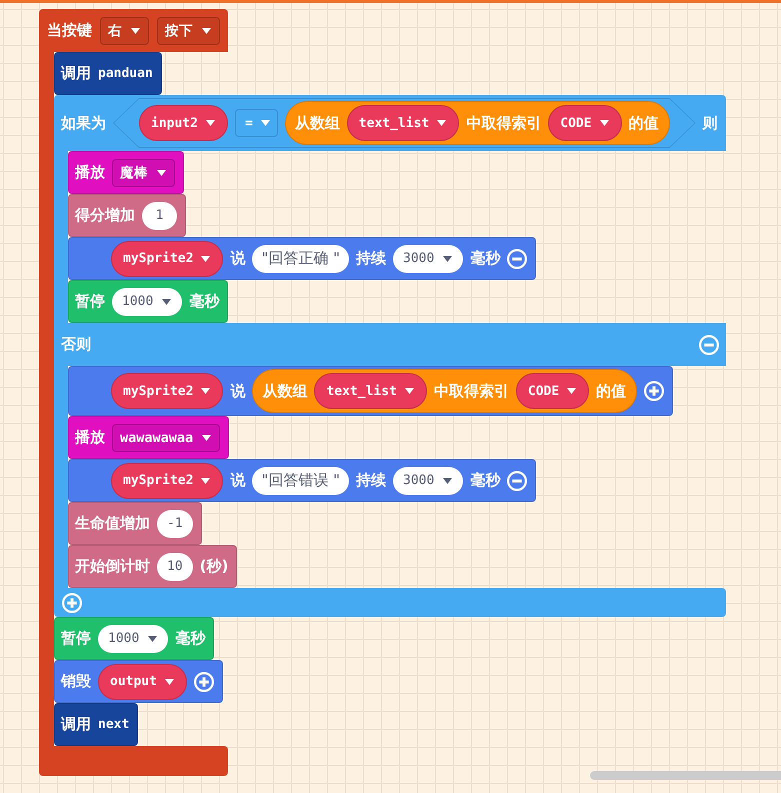  I want to click on sprite-block: mySprite2 说 从数组 text_list 中取得索引 CODE 的值, so click(371, 391).